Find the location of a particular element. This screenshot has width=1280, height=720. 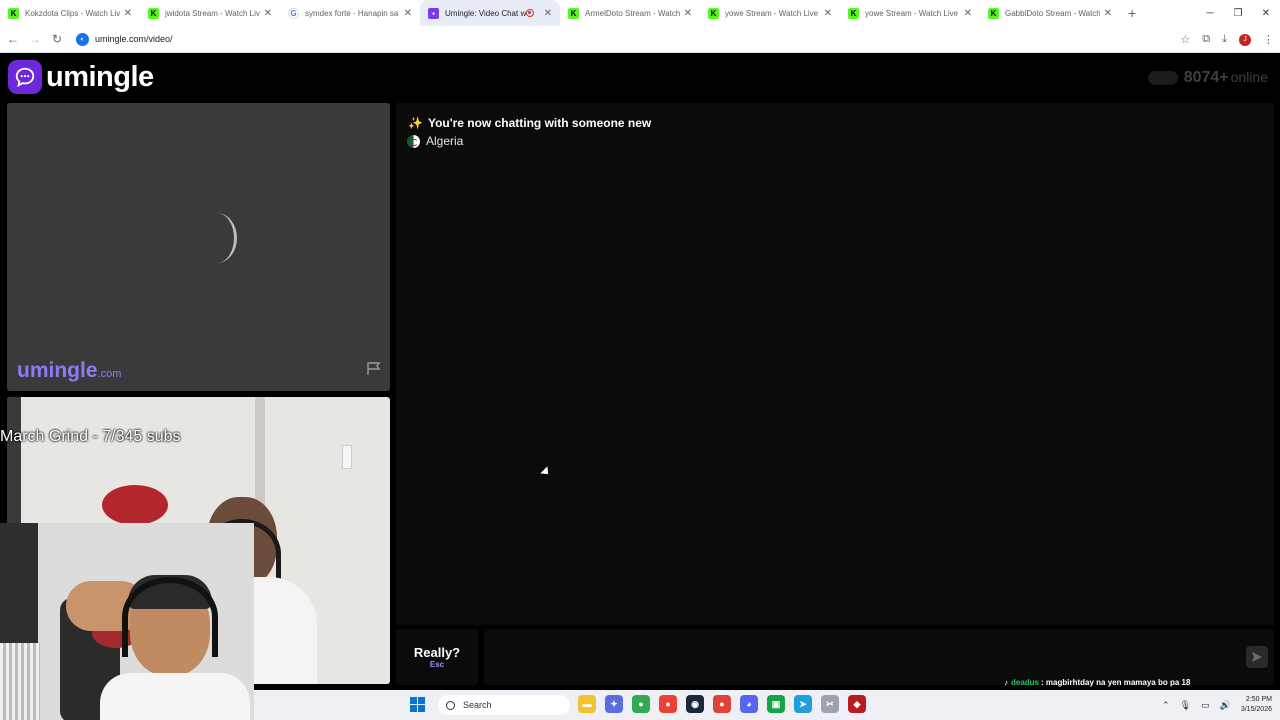

brand-logo: umingle is located at coordinates (81, 77).